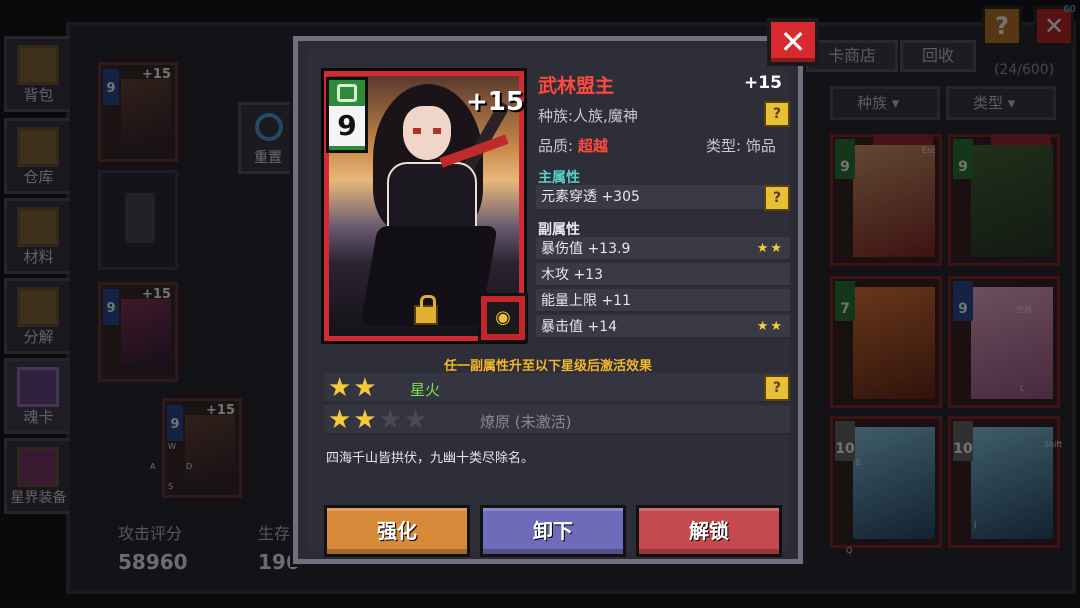  Describe the element at coordinates (929, 150) in the screenshot. I see `key-hint: Esc` at that location.